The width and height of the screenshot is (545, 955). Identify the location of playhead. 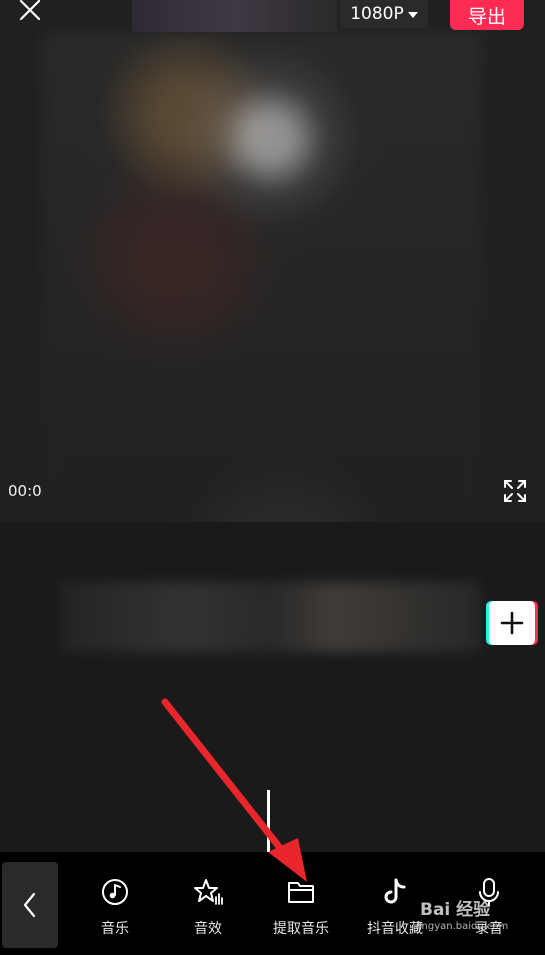
(268, 821).